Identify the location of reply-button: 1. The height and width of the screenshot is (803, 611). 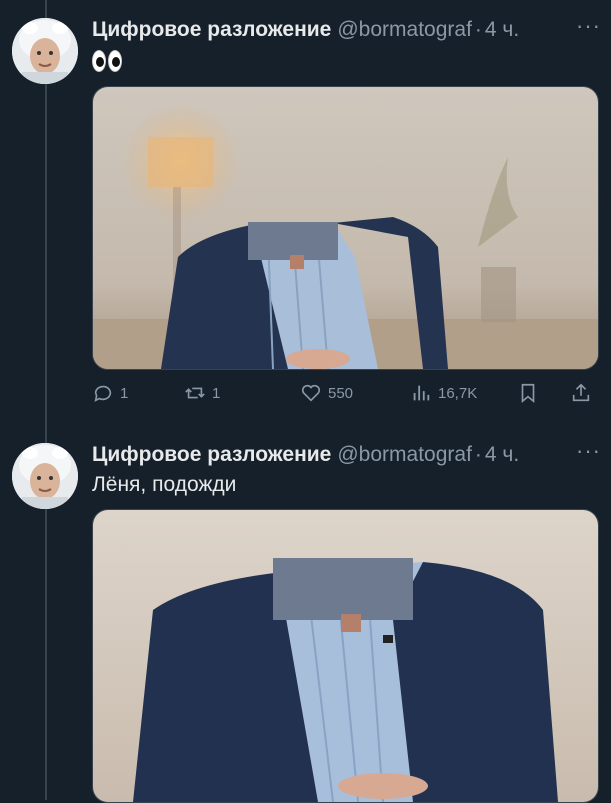
(110, 393).